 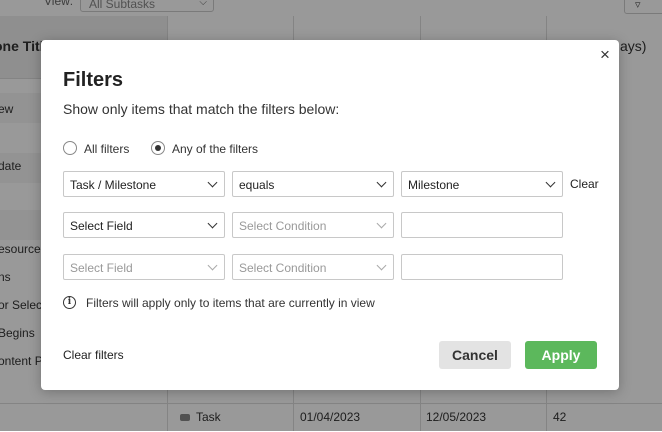 What do you see at coordinates (584, 184) in the screenshot?
I see `clear-row-link: Clear` at bounding box center [584, 184].